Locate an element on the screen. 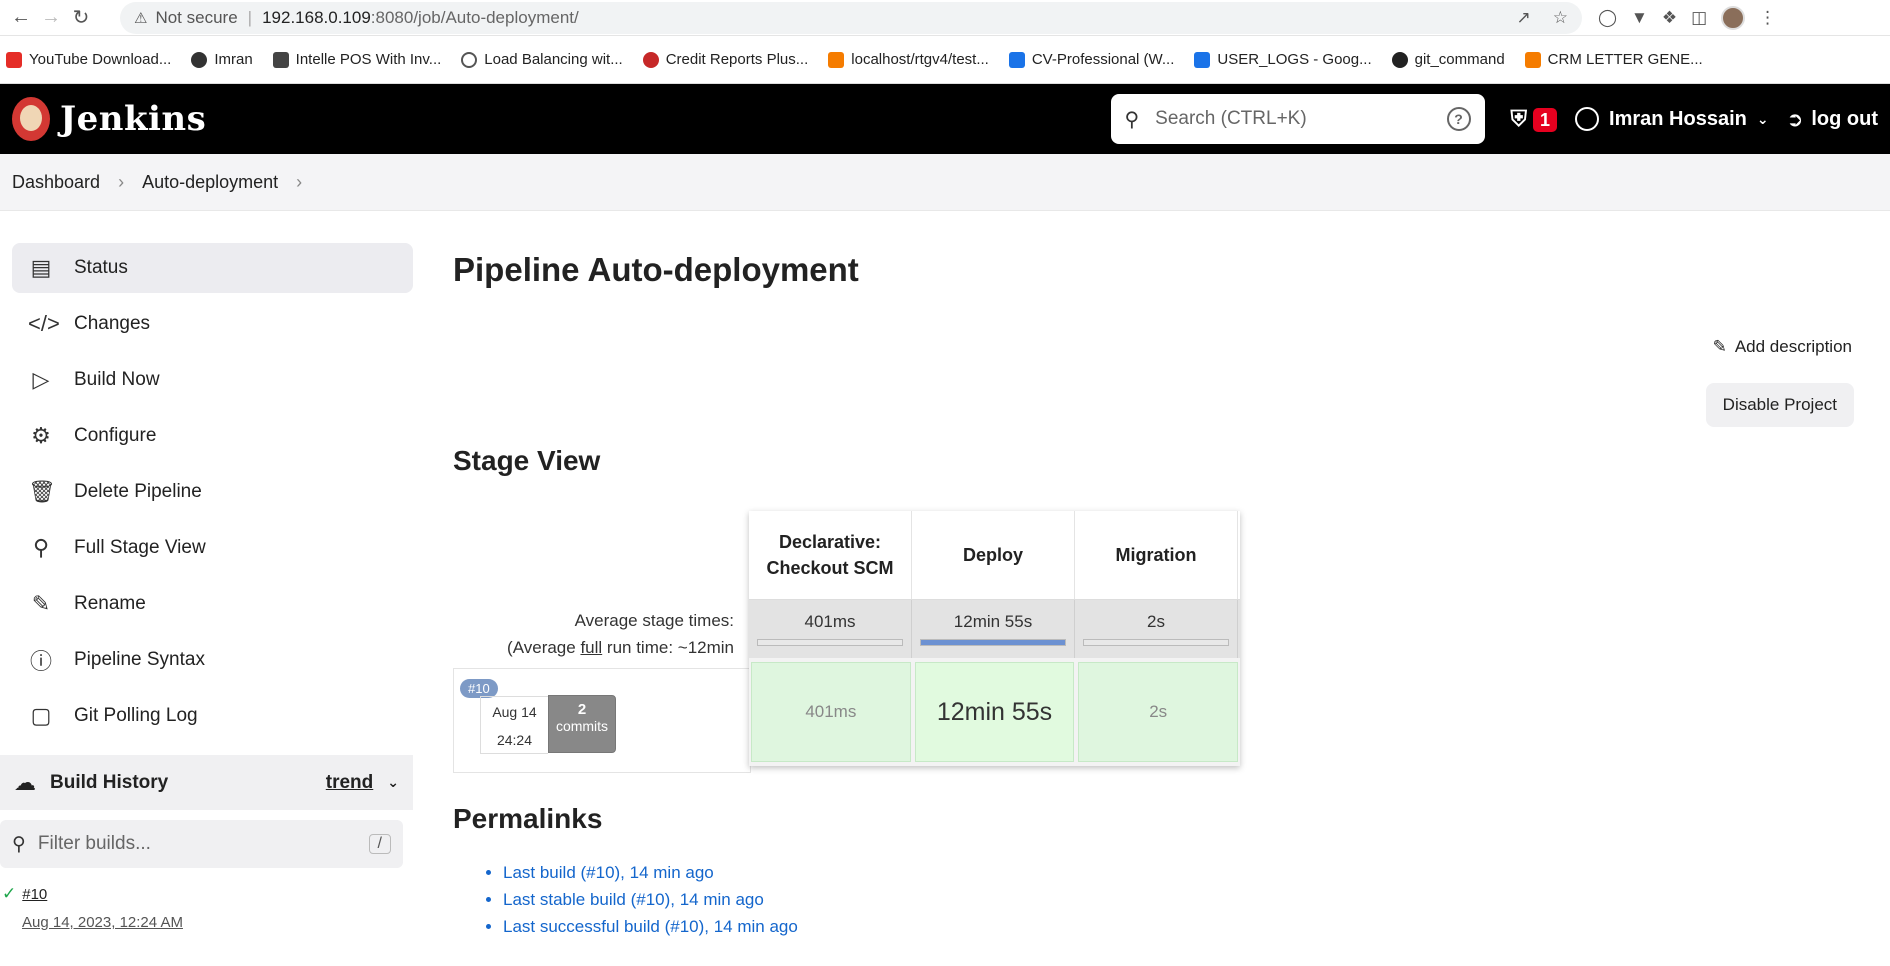  help-icon: ? is located at coordinates (1458, 119).